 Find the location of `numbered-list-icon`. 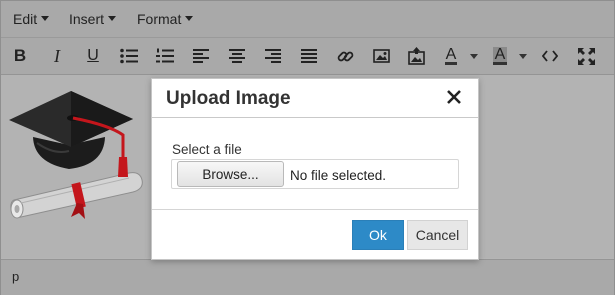

numbered-list-icon is located at coordinates (165, 55).